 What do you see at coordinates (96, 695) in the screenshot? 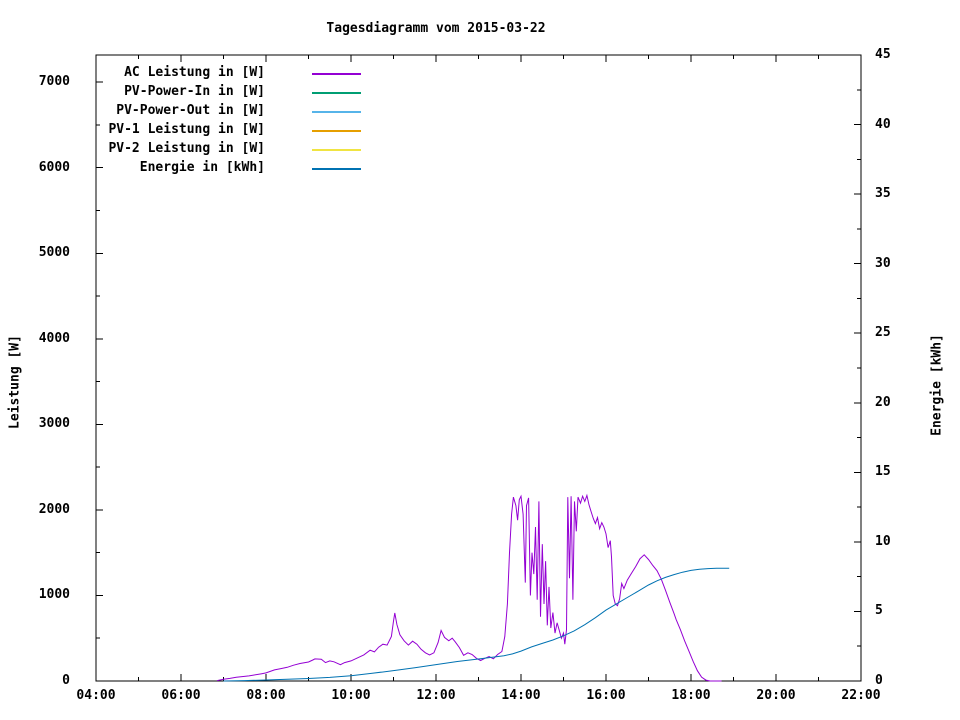
I see `x-tick-label: 04:00` at bounding box center [96, 695].